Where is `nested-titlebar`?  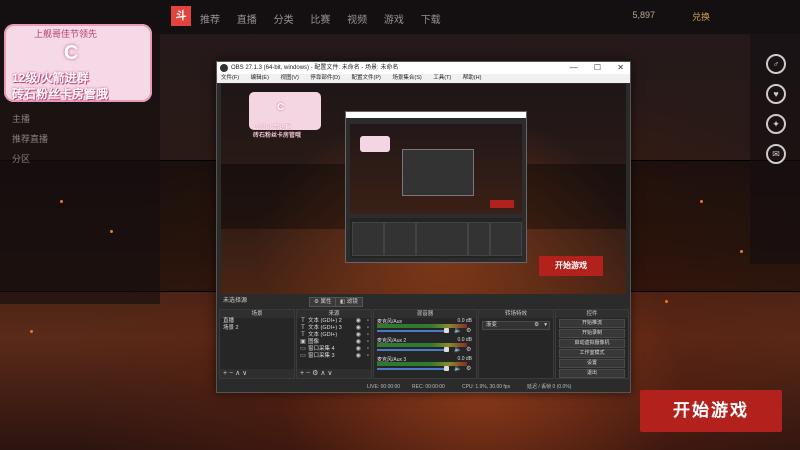
nested-titlebar is located at coordinates (436, 115).